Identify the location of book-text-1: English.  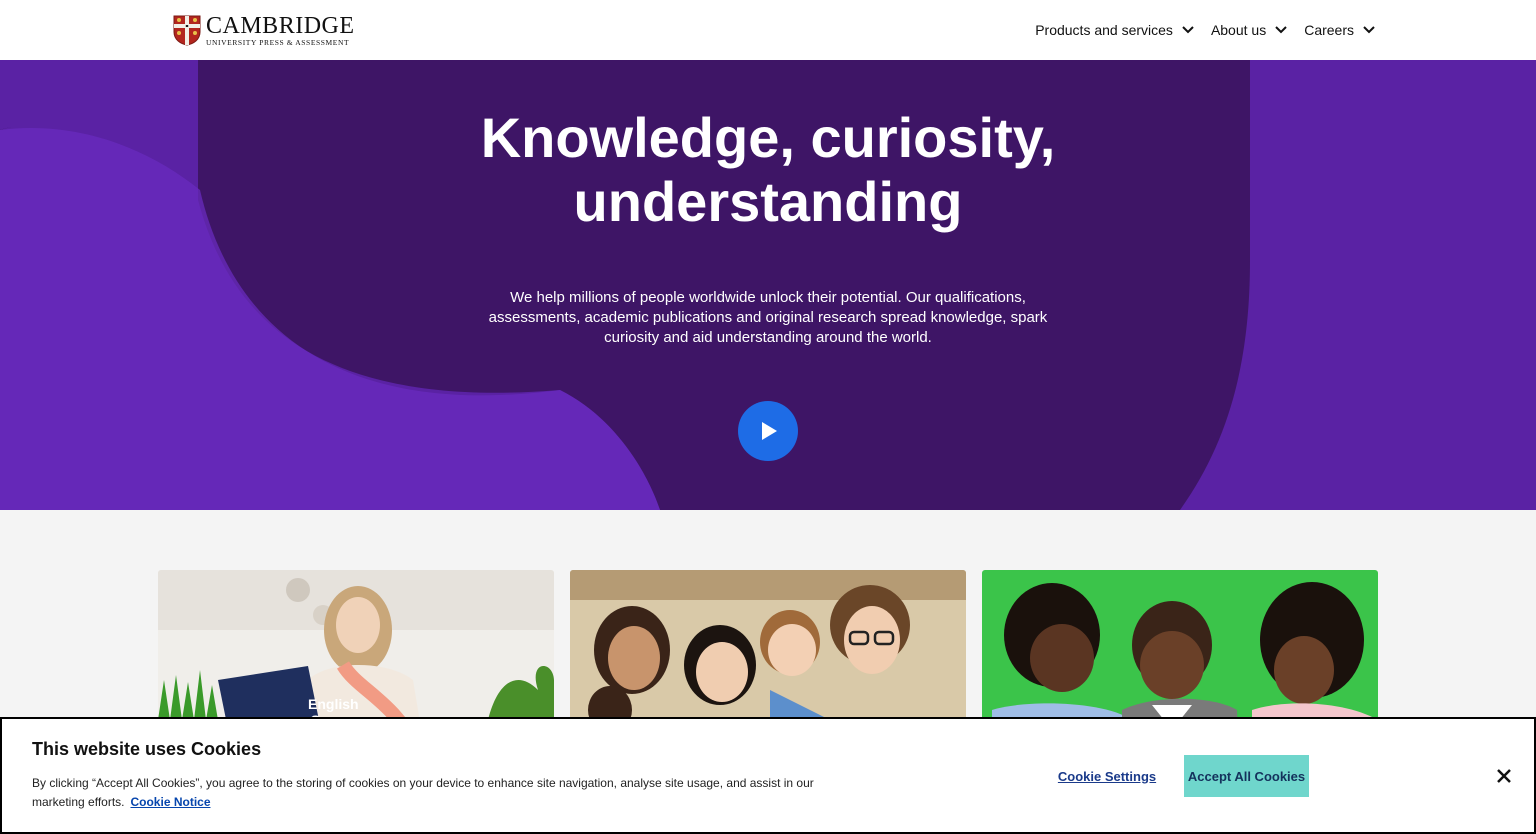
(333, 704).